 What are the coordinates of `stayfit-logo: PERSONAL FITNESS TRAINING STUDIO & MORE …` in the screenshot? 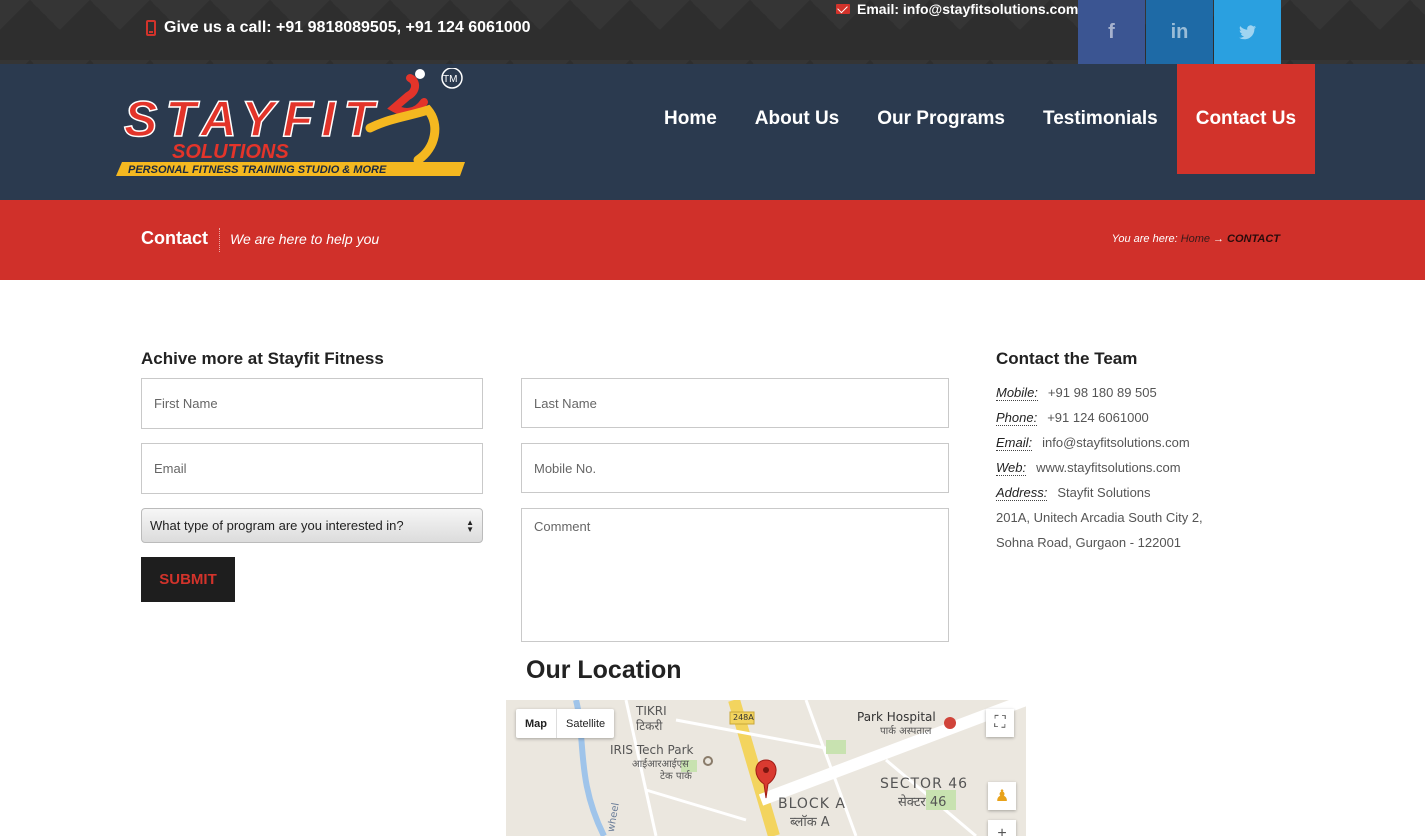 It's located at (290, 127).